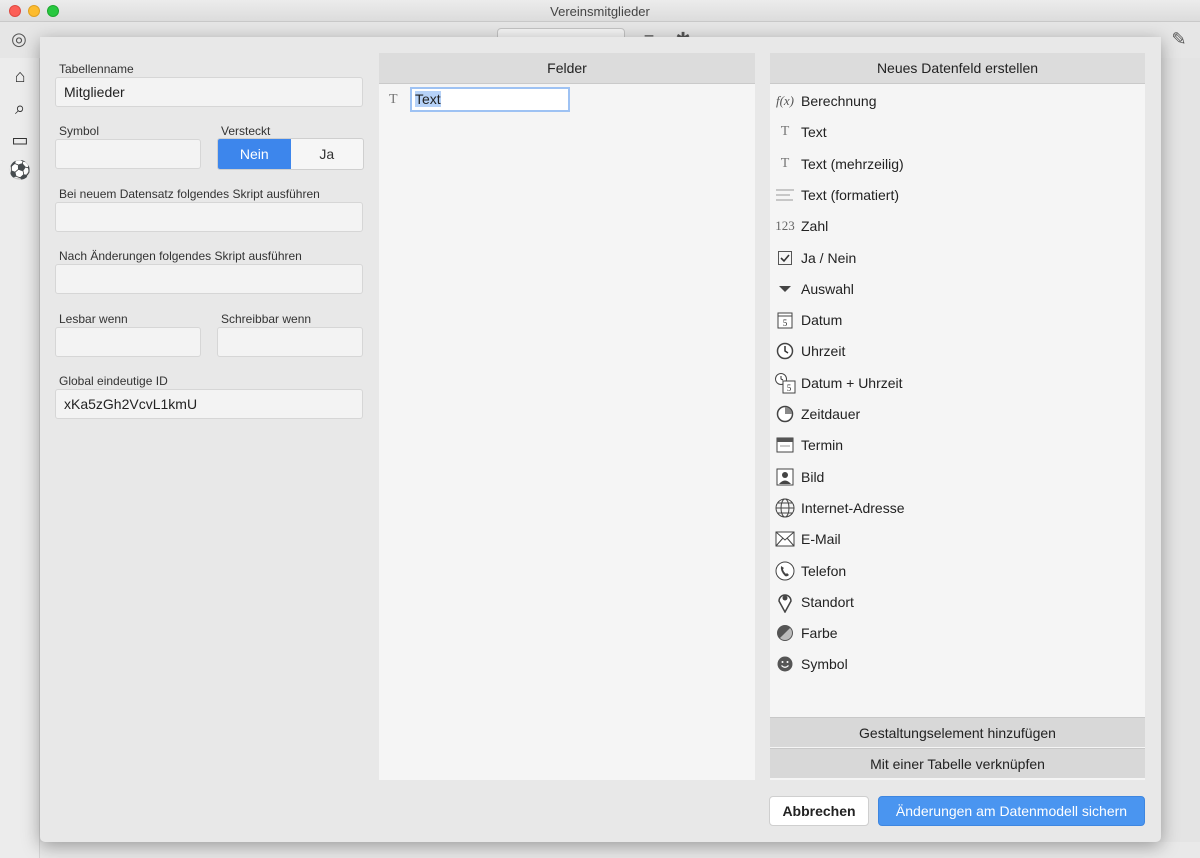  Describe the element at coordinates (393, 99) in the screenshot. I see `text-field-type-icon: T` at that location.